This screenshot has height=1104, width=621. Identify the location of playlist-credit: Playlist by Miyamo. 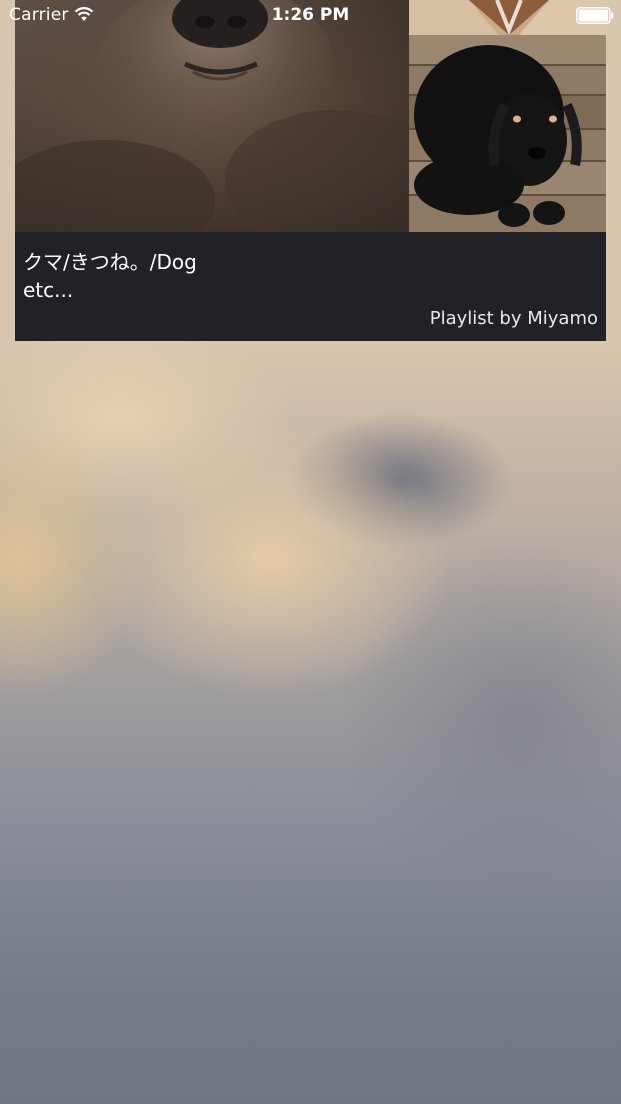
(513, 318).